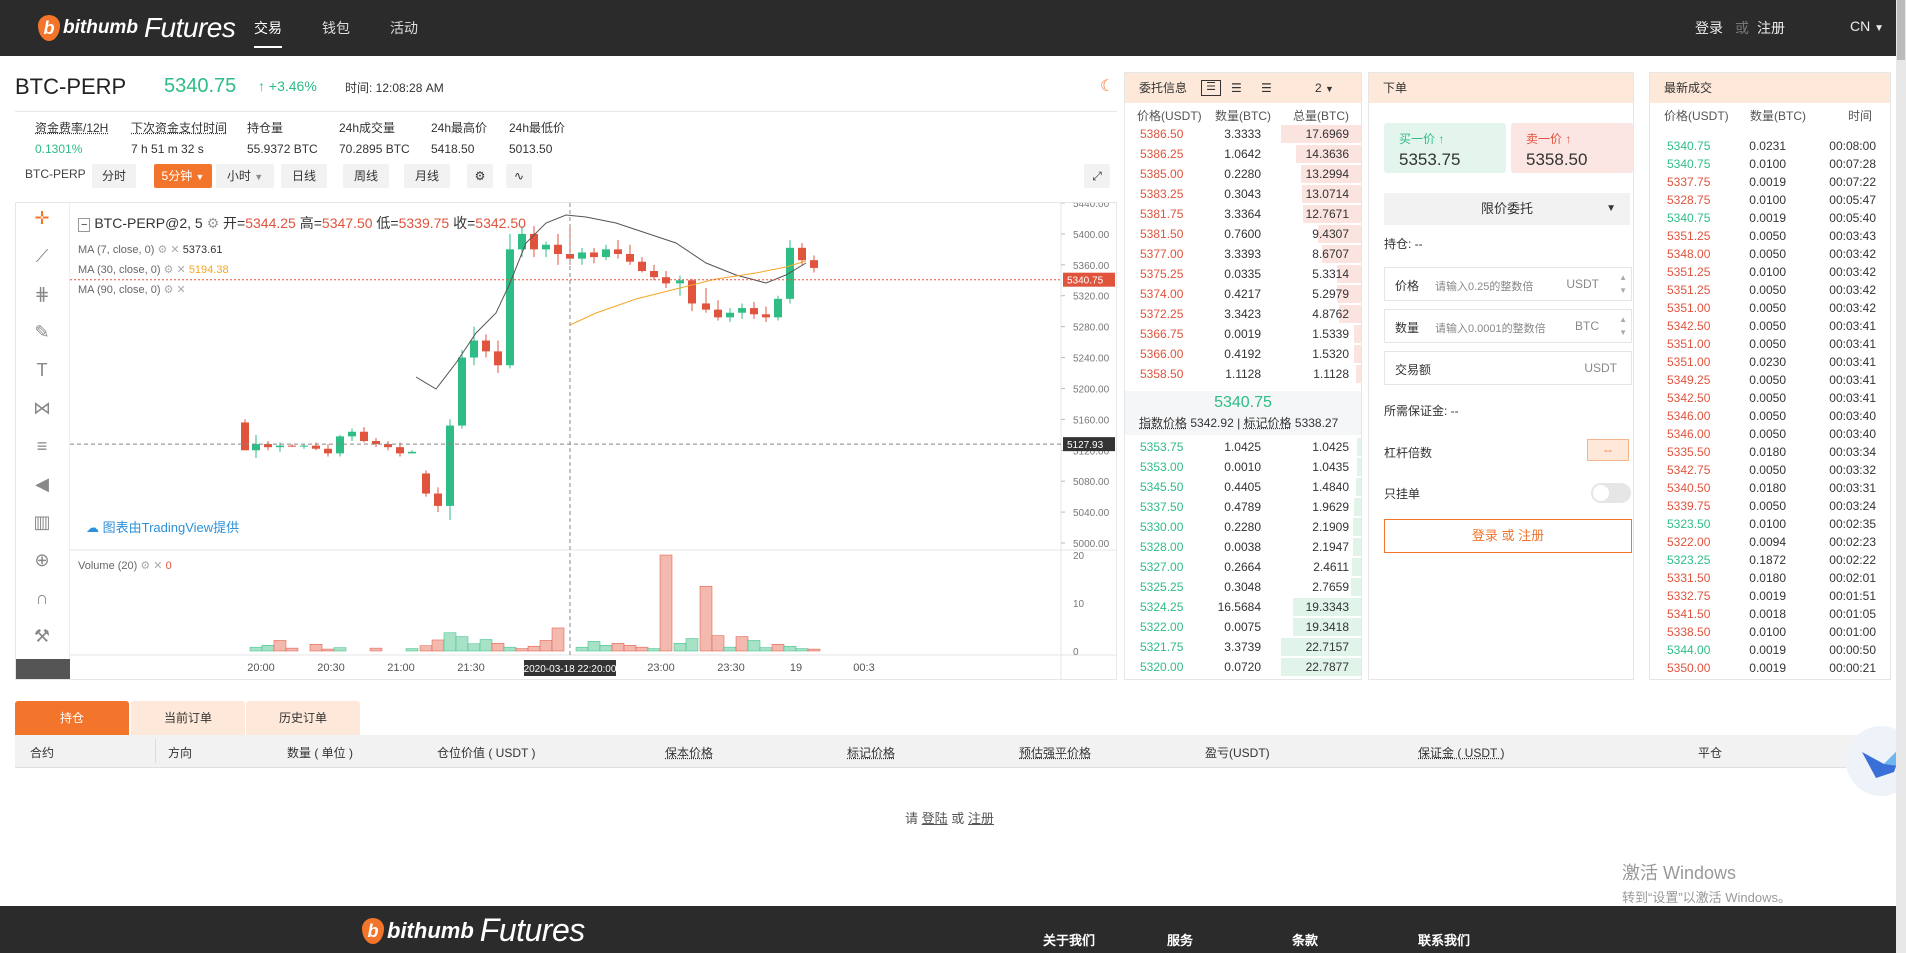  What do you see at coordinates (1243, 254) in the screenshot?
I see `ask-row: 5377.00 3.3393 8.6707` at bounding box center [1243, 254].